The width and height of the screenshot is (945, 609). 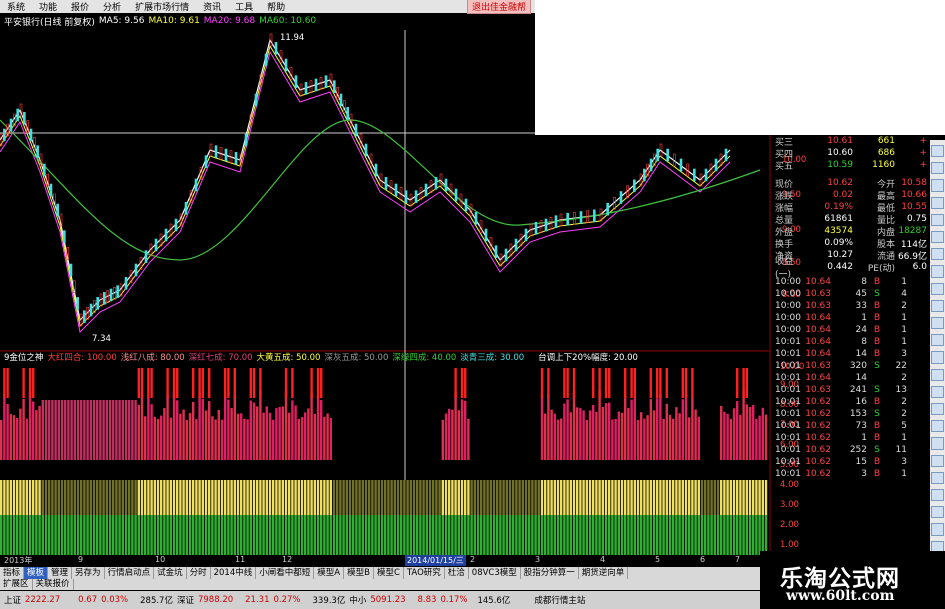 What do you see at coordinates (604, 573) in the screenshot?
I see `tab-indicator: 期货逆向单` at bounding box center [604, 573].